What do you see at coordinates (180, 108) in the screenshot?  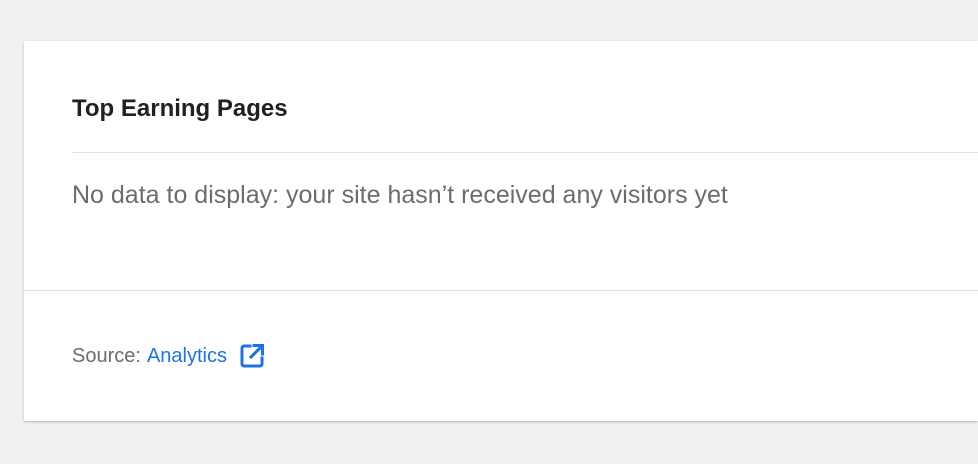 I see `card-title: Top Earning Pages` at bounding box center [180, 108].